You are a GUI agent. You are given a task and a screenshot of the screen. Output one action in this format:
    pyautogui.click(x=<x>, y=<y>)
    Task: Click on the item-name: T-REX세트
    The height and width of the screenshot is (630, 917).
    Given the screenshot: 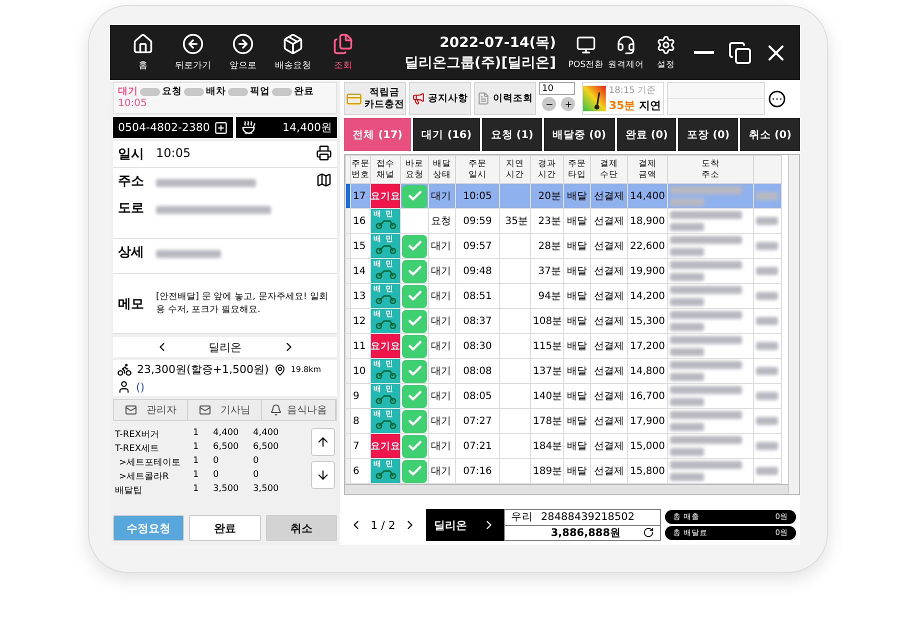 What is the action you would take?
    pyautogui.click(x=137, y=449)
    